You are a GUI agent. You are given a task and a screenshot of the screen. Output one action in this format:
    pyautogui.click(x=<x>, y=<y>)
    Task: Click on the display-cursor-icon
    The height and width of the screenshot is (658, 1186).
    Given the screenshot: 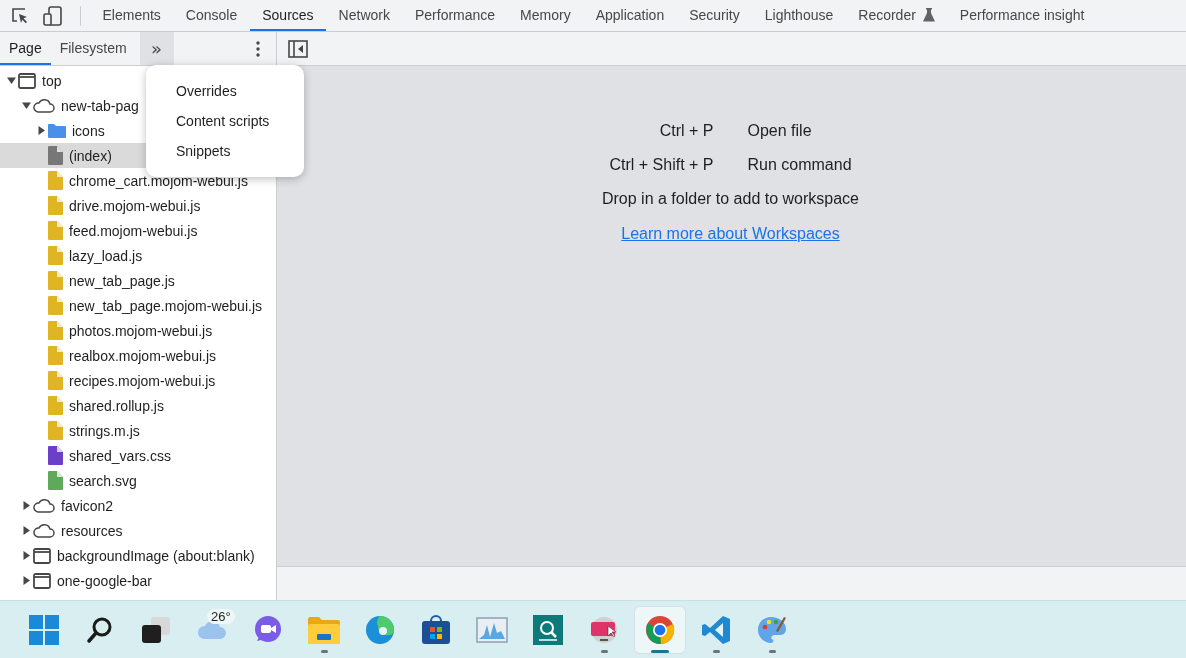 What is the action you would take?
    pyautogui.click(x=604, y=629)
    